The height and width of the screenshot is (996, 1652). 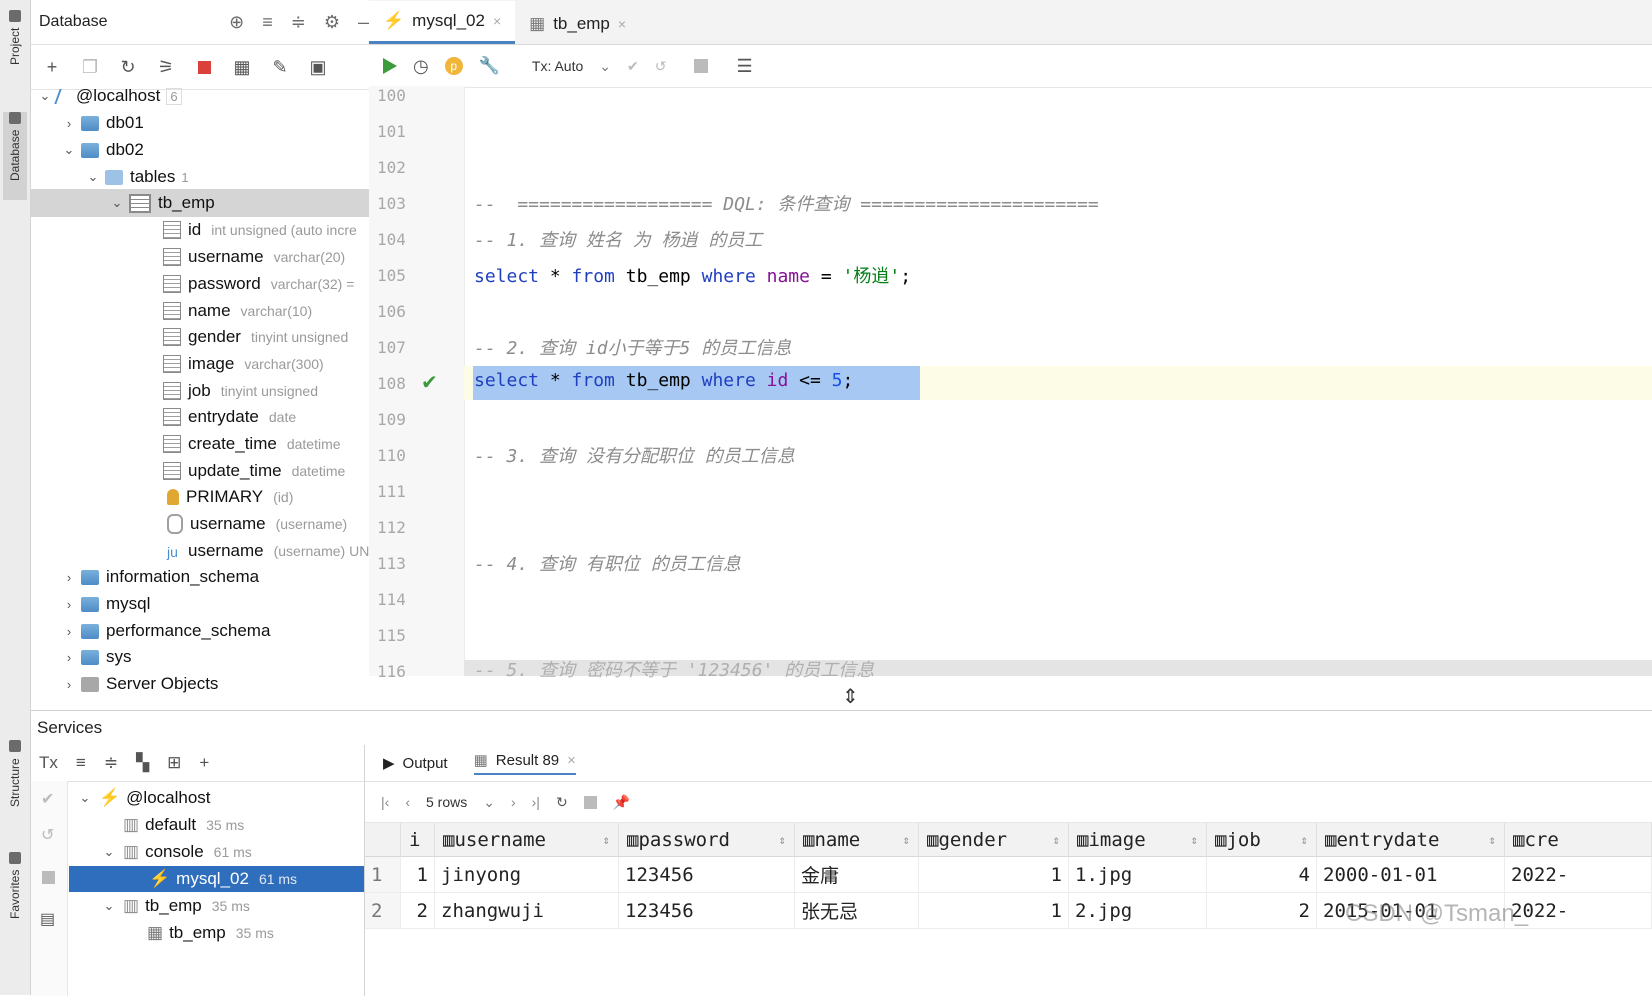 I want to click on tree-column-password: password varchar(32) =, so click(x=192, y=284).